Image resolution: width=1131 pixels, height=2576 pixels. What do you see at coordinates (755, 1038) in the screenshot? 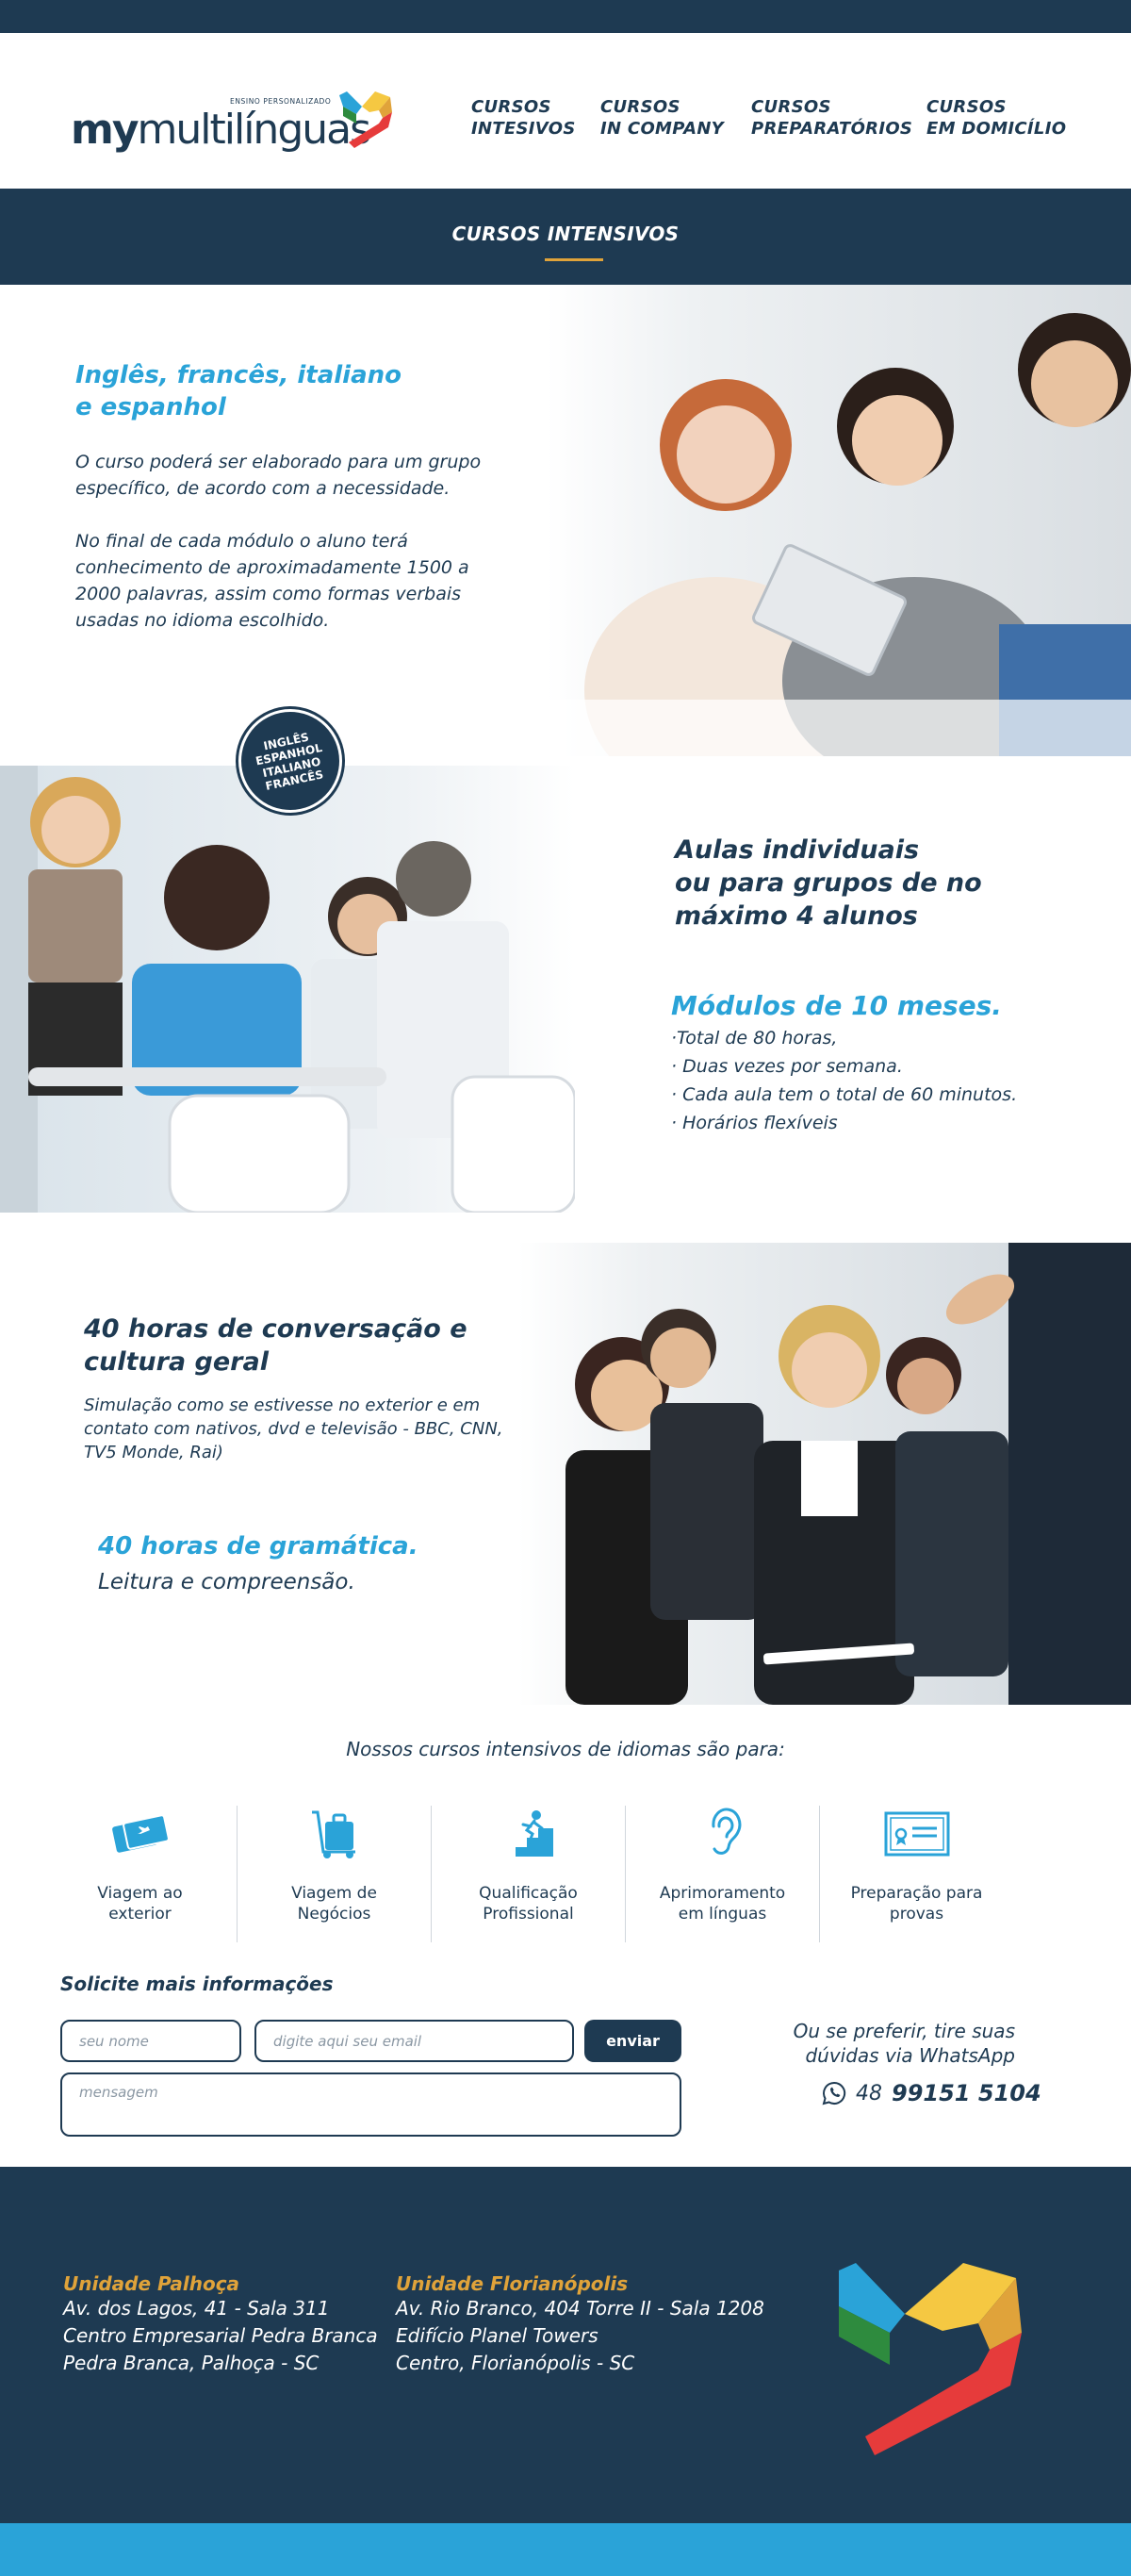
I see `list-item: ·Total de 80 horas,` at bounding box center [755, 1038].